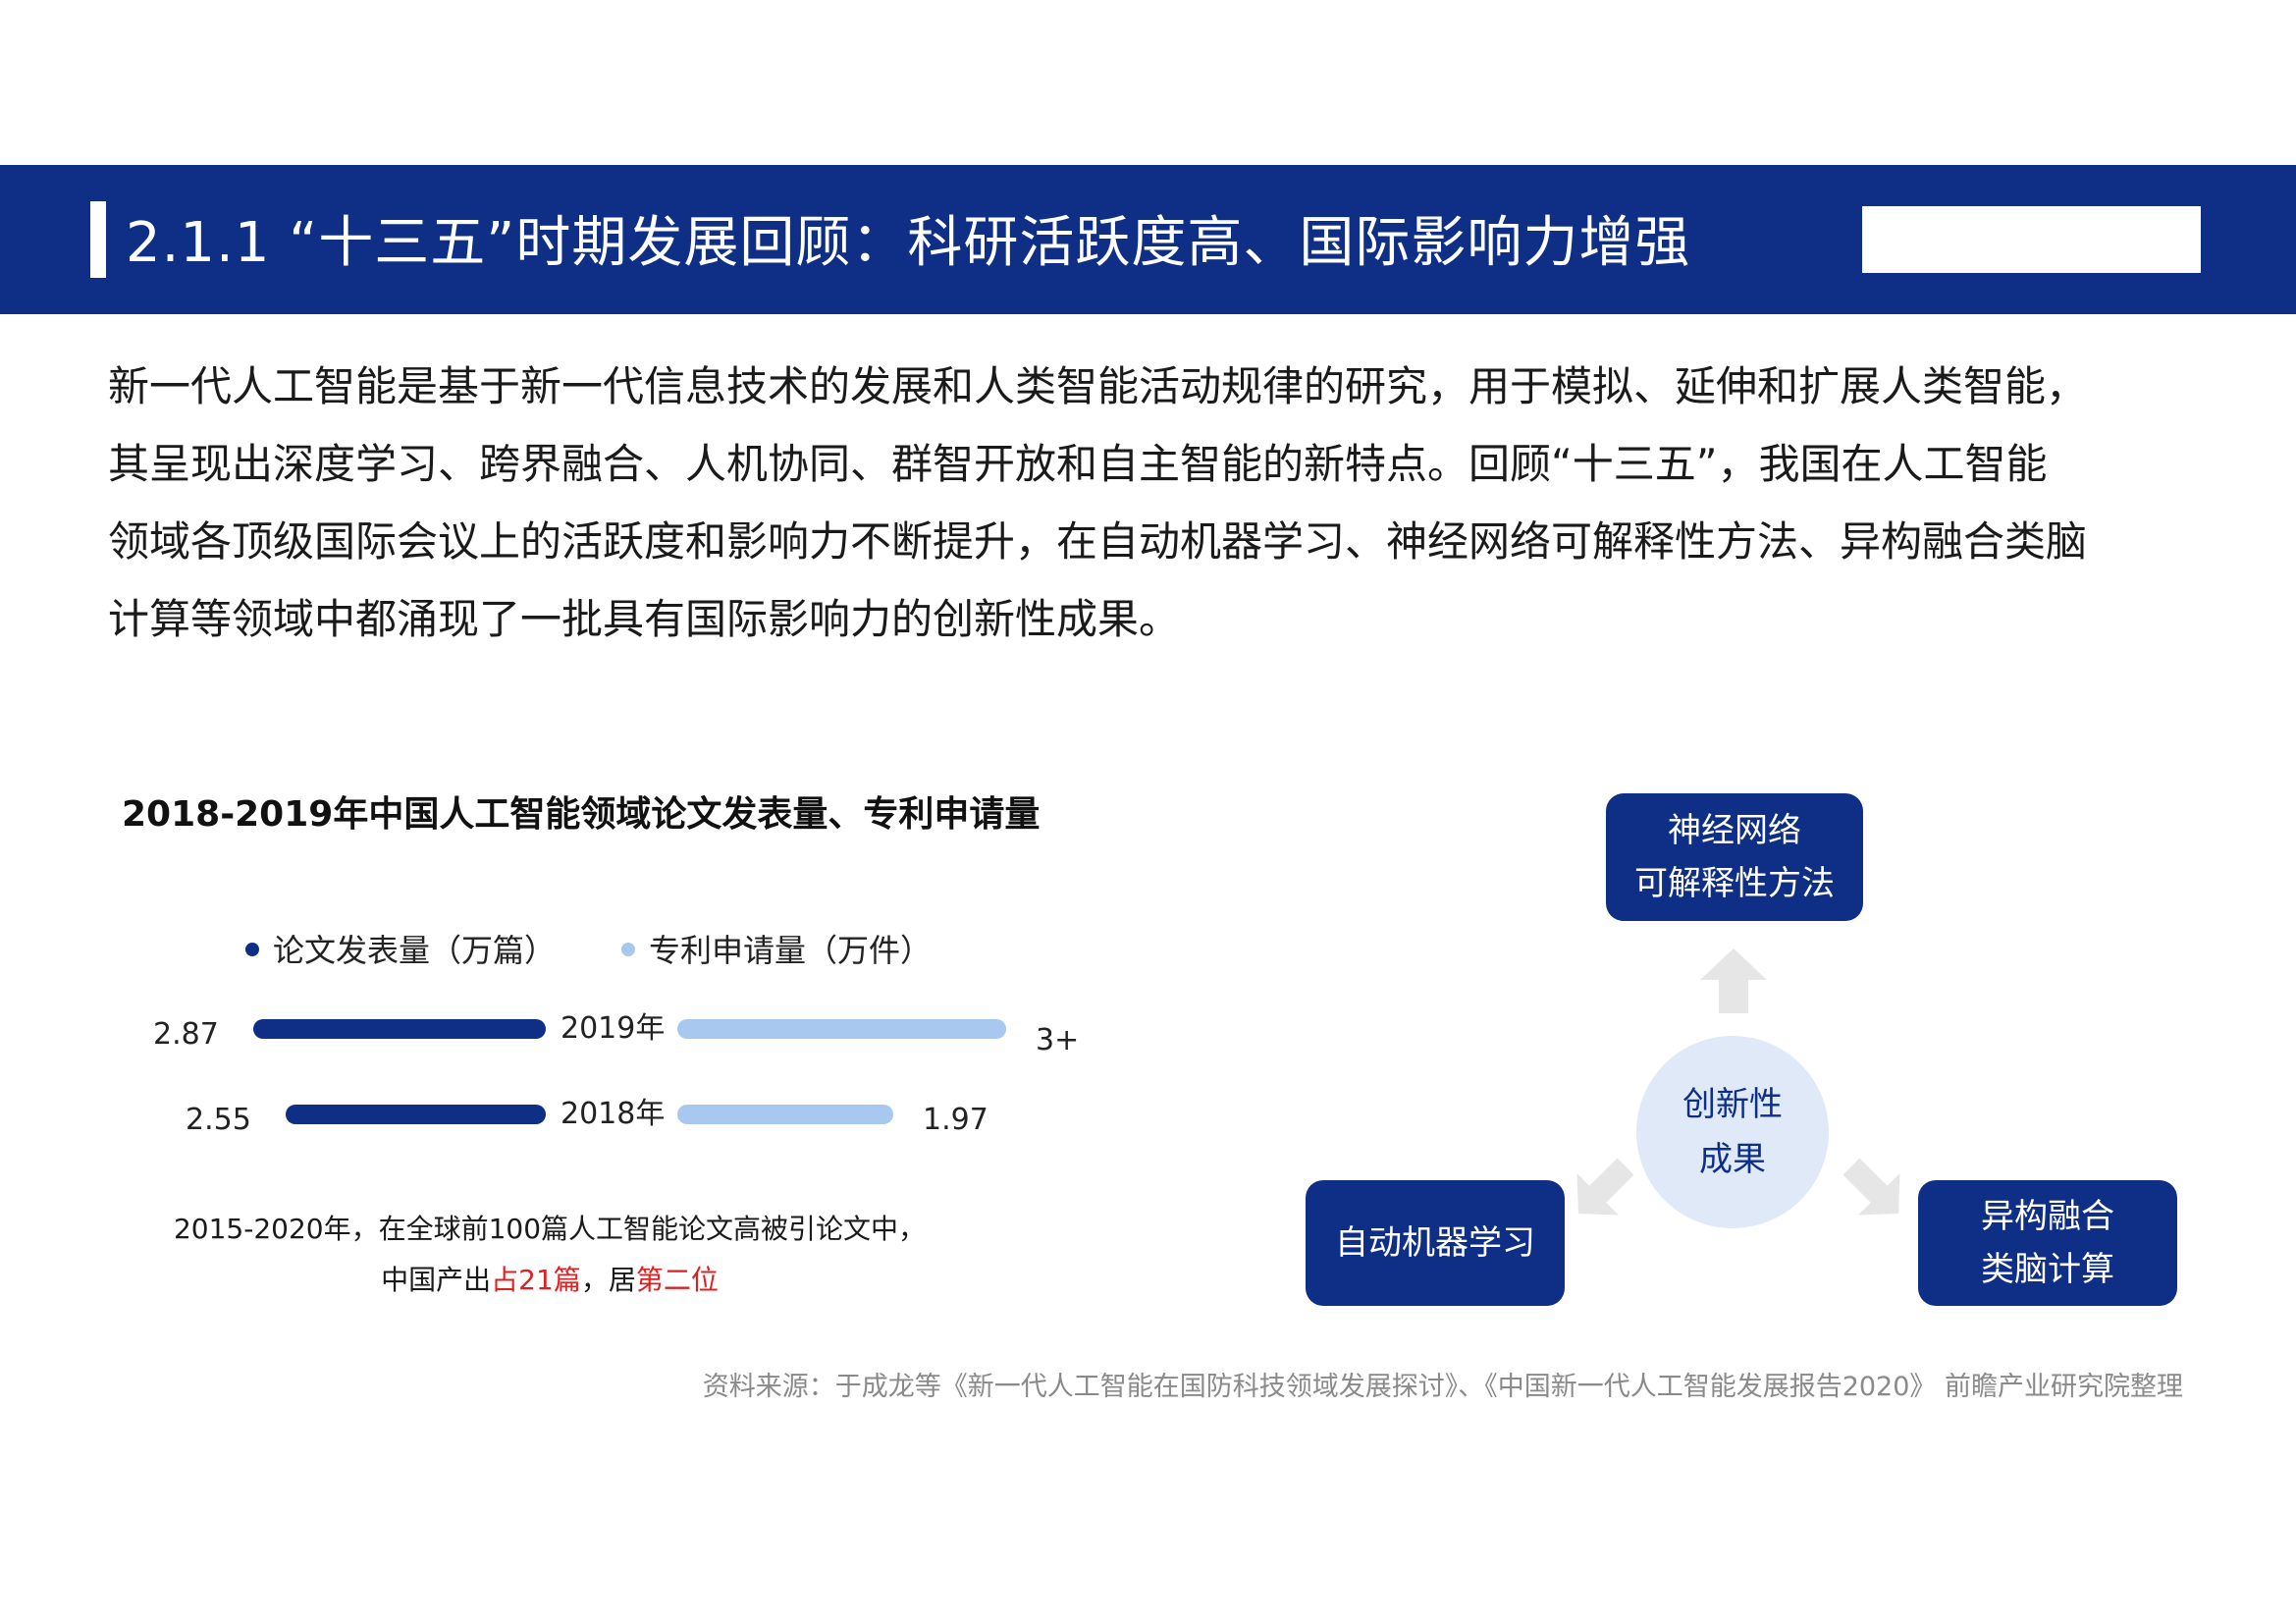 The width and height of the screenshot is (2296, 1624). What do you see at coordinates (1732, 1104) in the screenshot?
I see `diagram-center-line1: 创新性` at bounding box center [1732, 1104].